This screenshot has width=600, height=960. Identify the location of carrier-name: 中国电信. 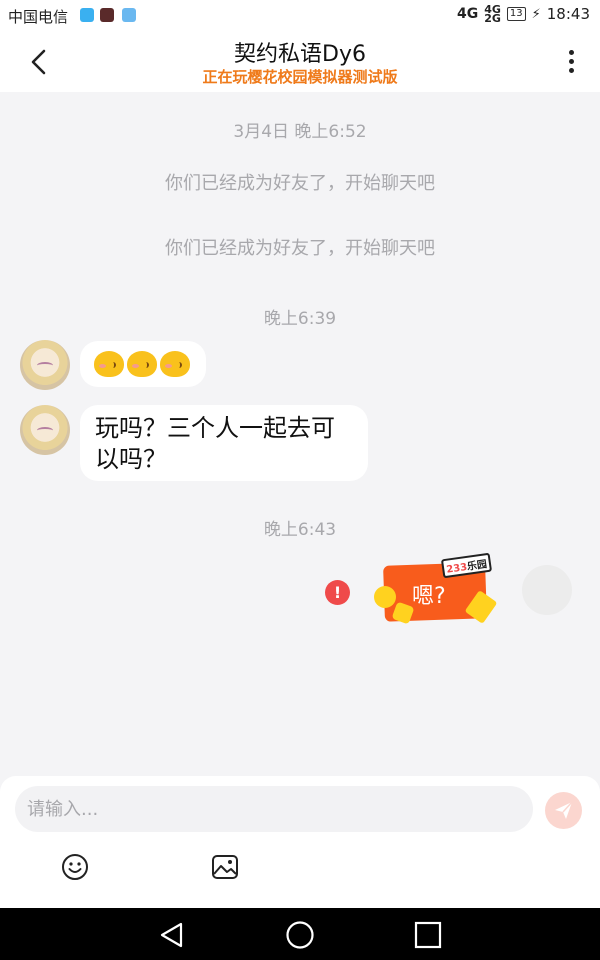
(38, 17).